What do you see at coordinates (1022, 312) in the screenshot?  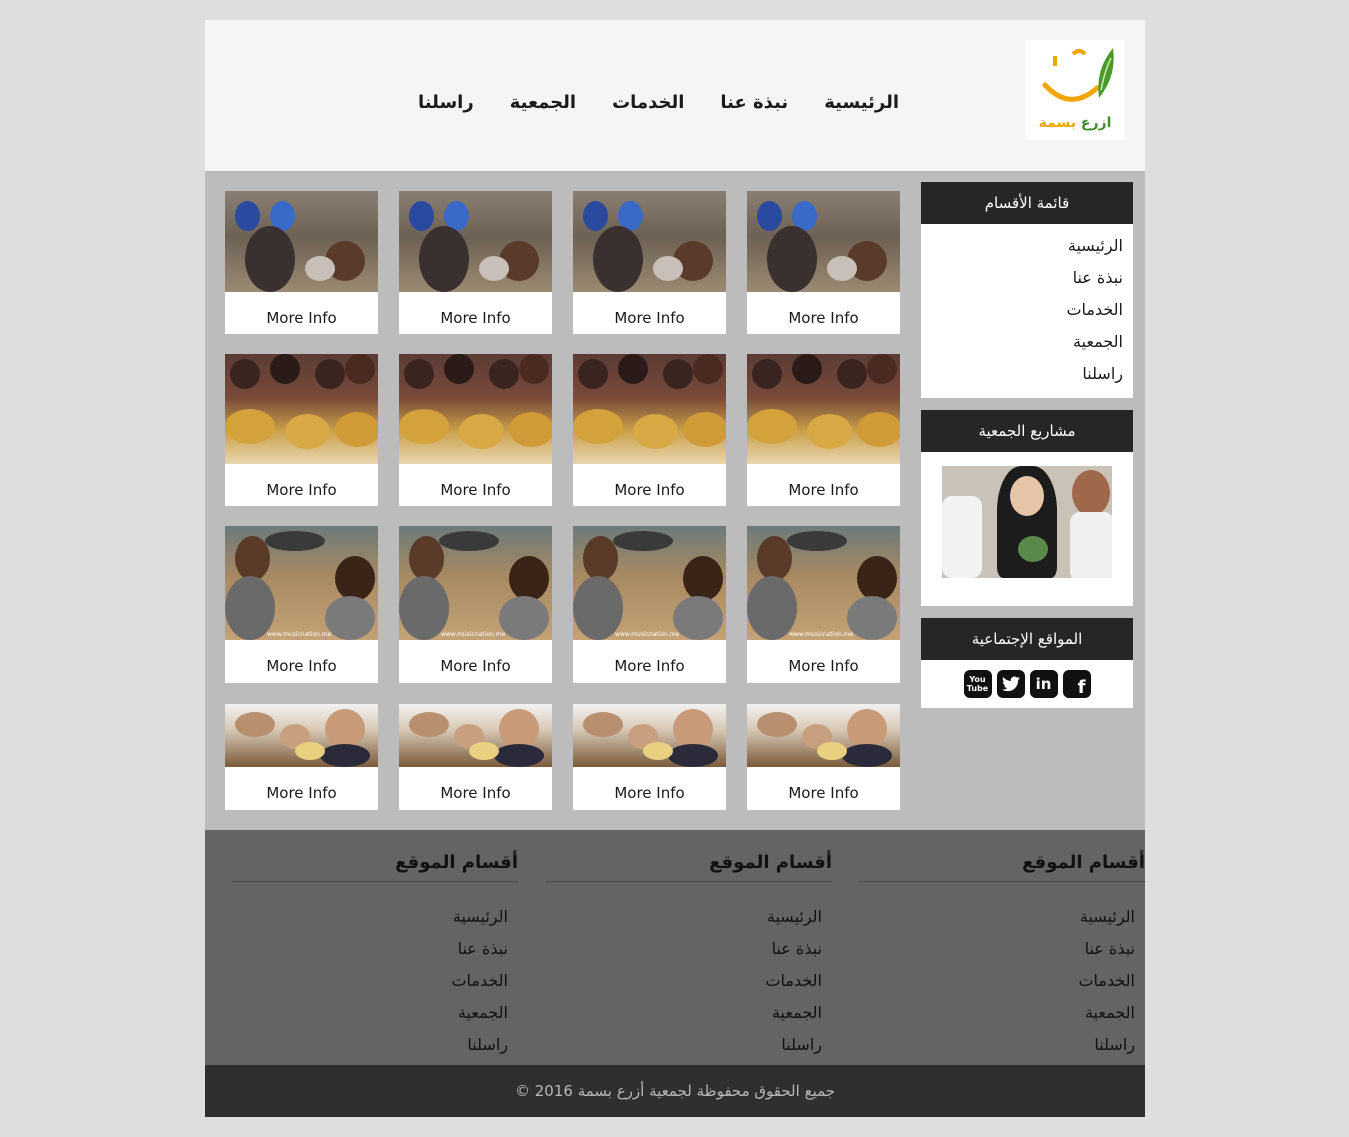 I see `category-services: الخدمات` at bounding box center [1022, 312].